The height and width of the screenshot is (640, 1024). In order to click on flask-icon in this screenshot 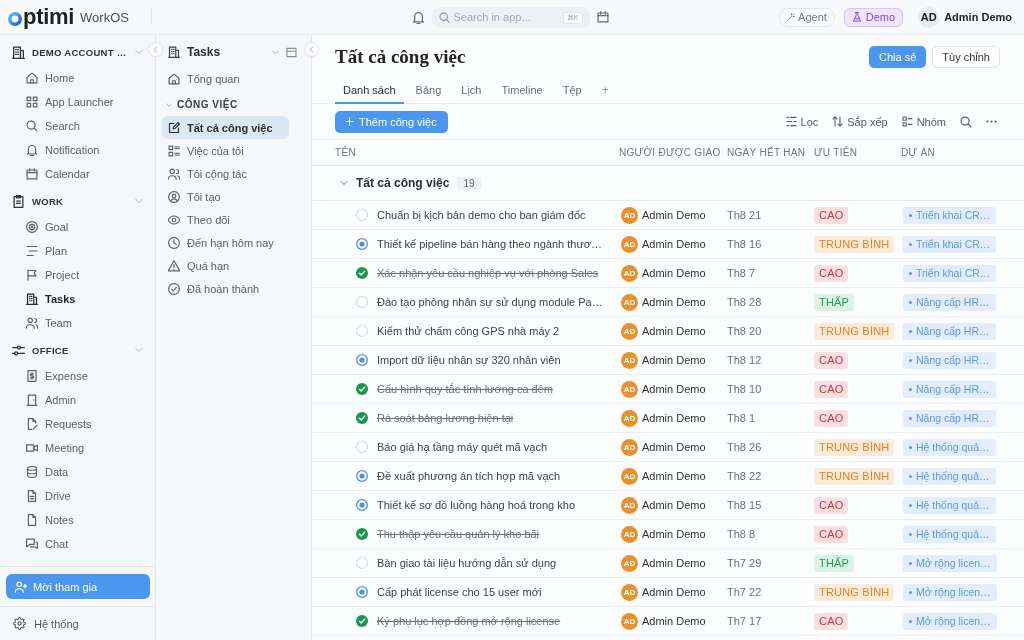, I will do `click(856, 17)`.